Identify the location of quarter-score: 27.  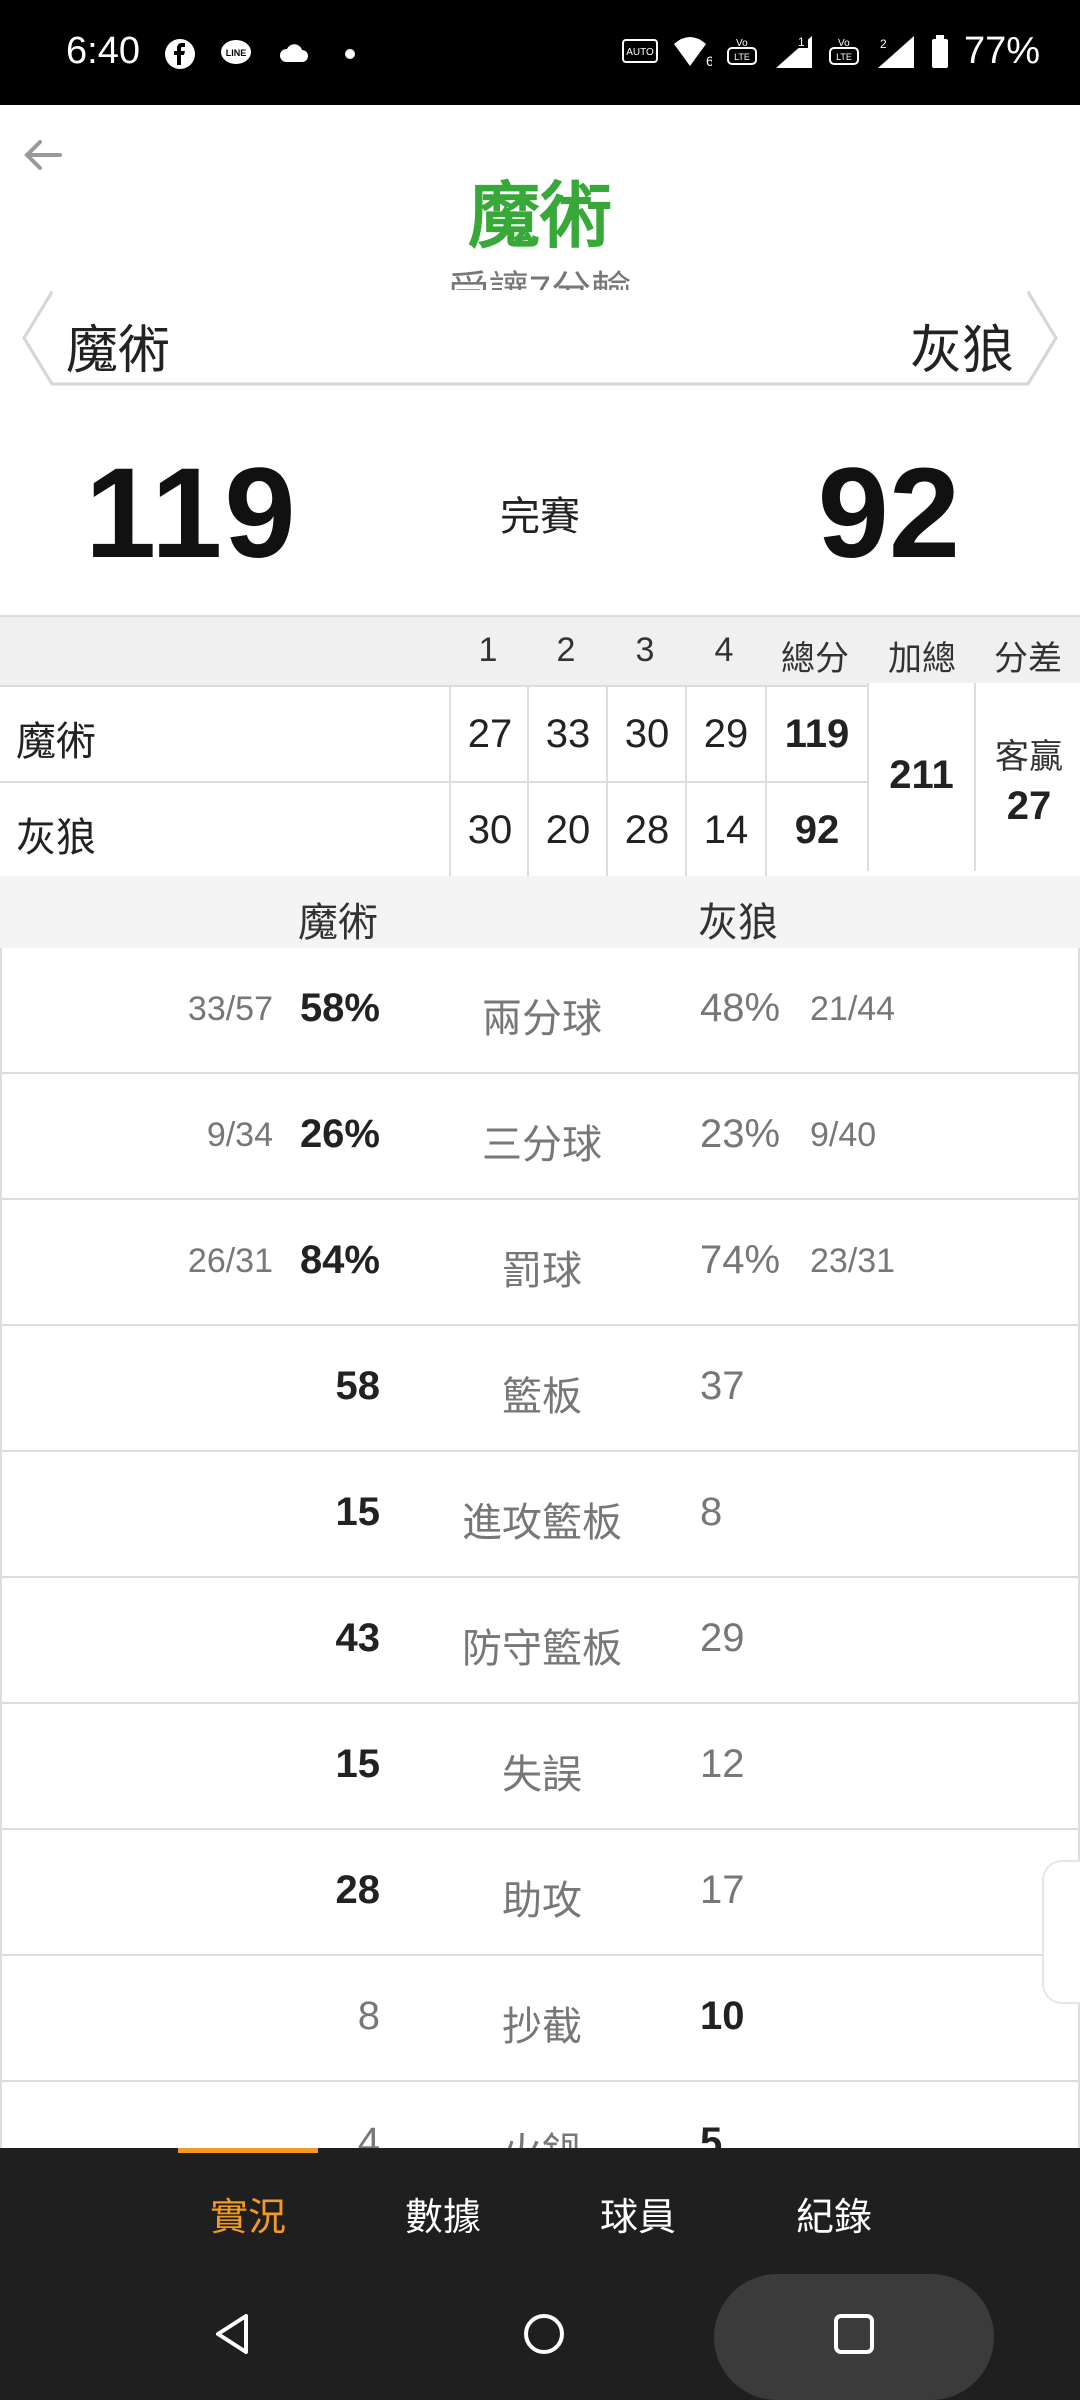
(489, 734).